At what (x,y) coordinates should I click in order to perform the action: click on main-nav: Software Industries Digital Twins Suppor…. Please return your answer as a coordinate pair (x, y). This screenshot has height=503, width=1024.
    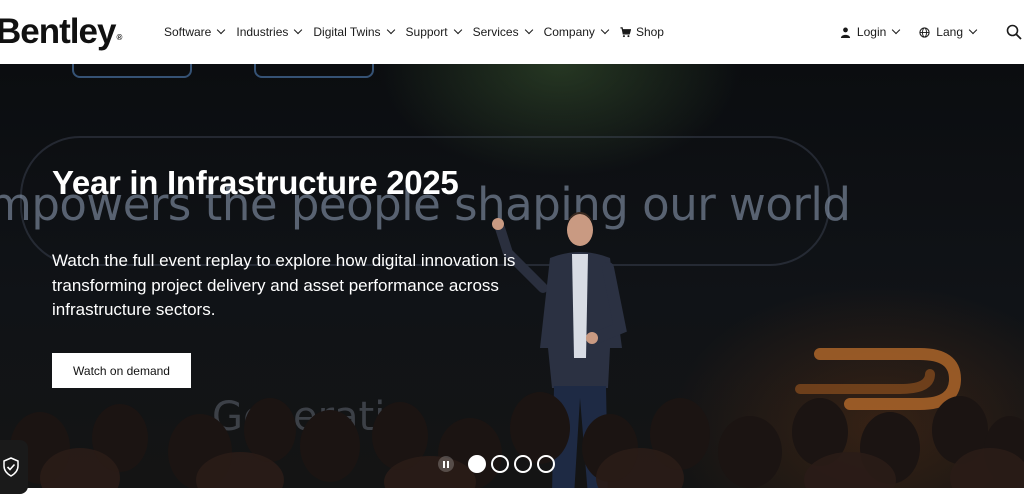
    Looking at the image, I should click on (420, 32).